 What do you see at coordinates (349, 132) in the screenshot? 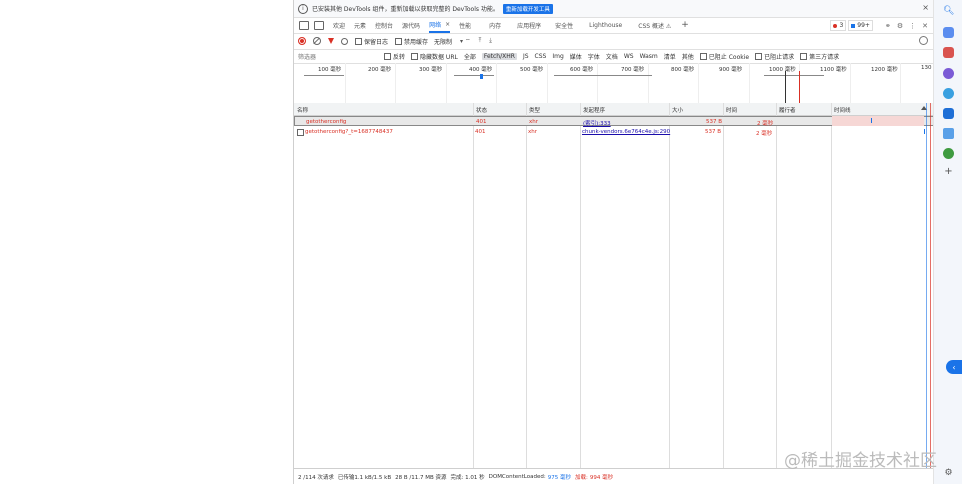
I see `row-name: getotherconfig?_t=1687748437` at bounding box center [349, 132].